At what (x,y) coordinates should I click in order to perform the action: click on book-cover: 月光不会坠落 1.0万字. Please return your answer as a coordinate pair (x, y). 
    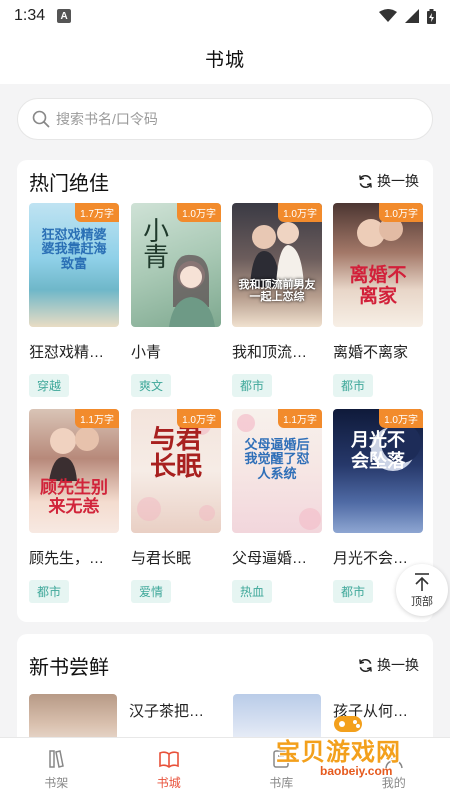
    Looking at the image, I should click on (378, 471).